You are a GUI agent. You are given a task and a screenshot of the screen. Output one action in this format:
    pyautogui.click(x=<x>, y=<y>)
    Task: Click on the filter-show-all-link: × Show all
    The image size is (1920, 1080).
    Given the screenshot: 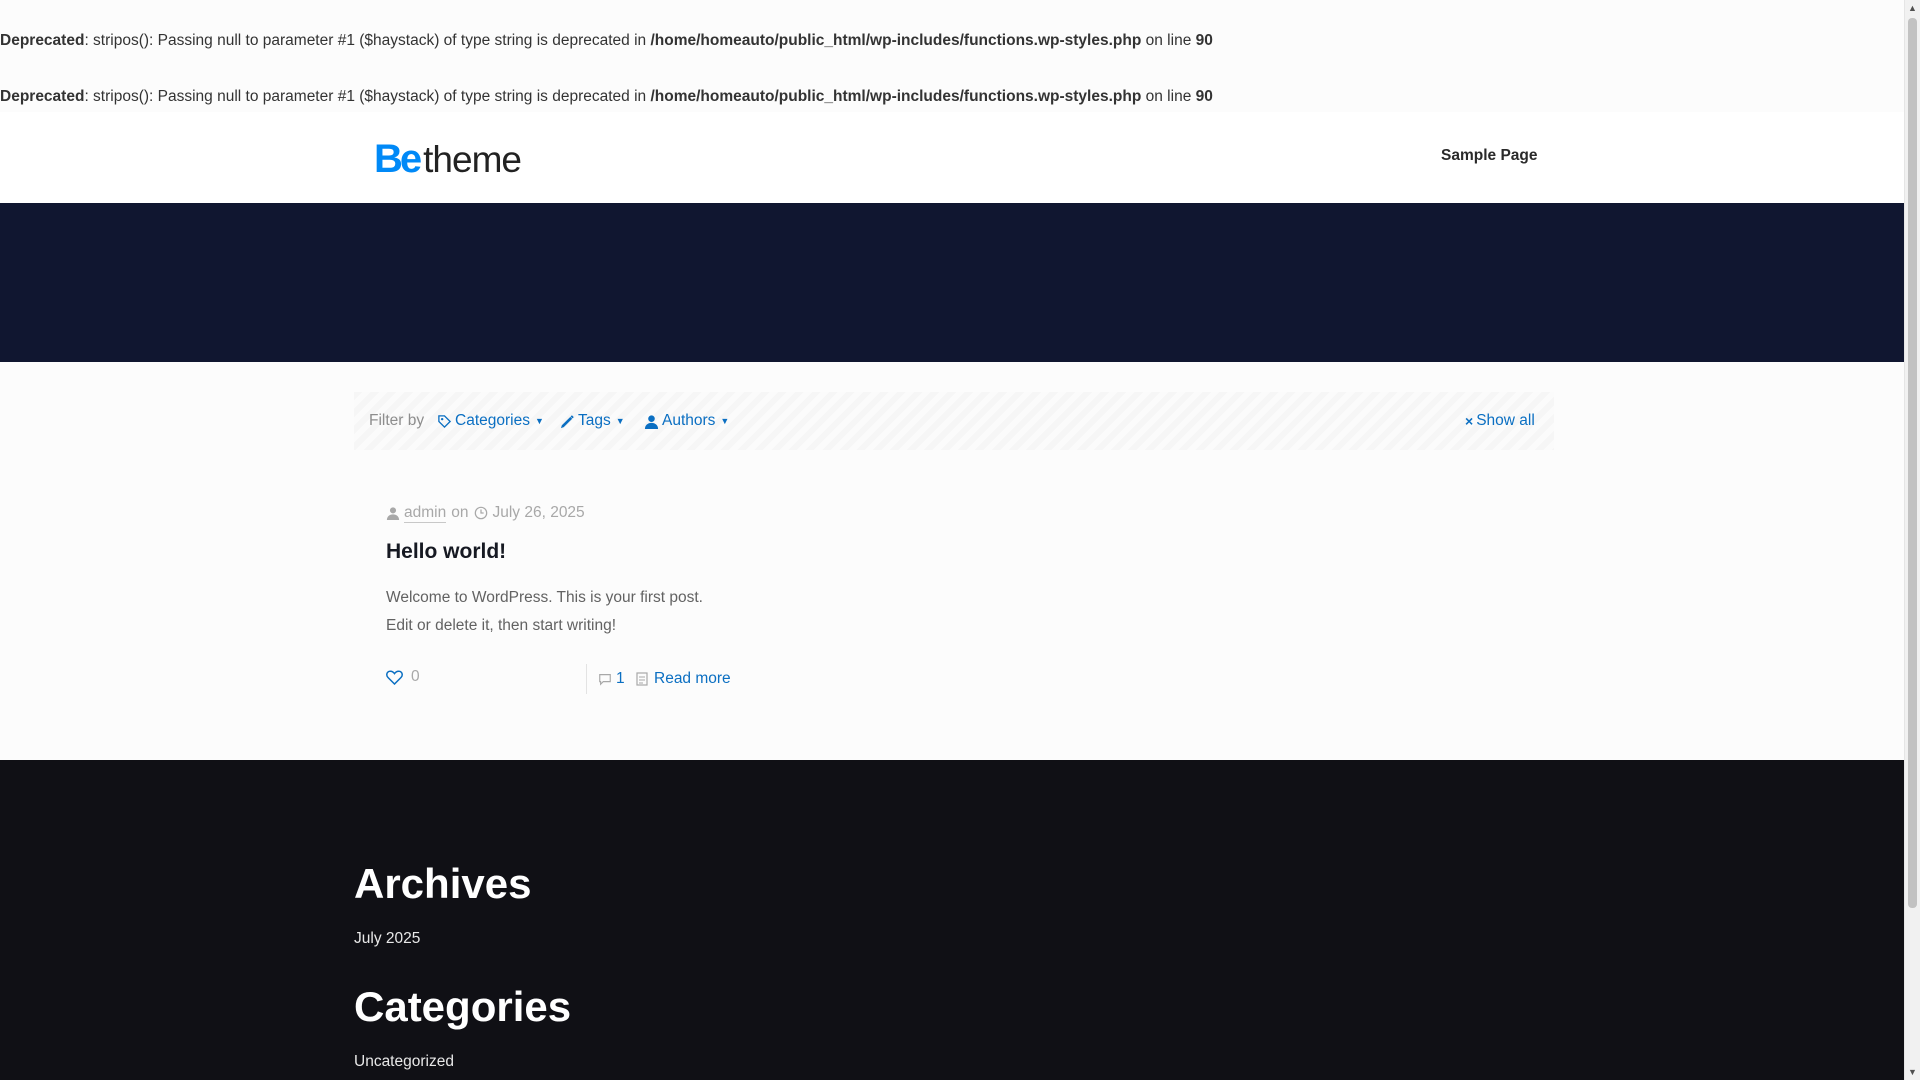 What is the action you would take?
    pyautogui.click(x=1500, y=421)
    